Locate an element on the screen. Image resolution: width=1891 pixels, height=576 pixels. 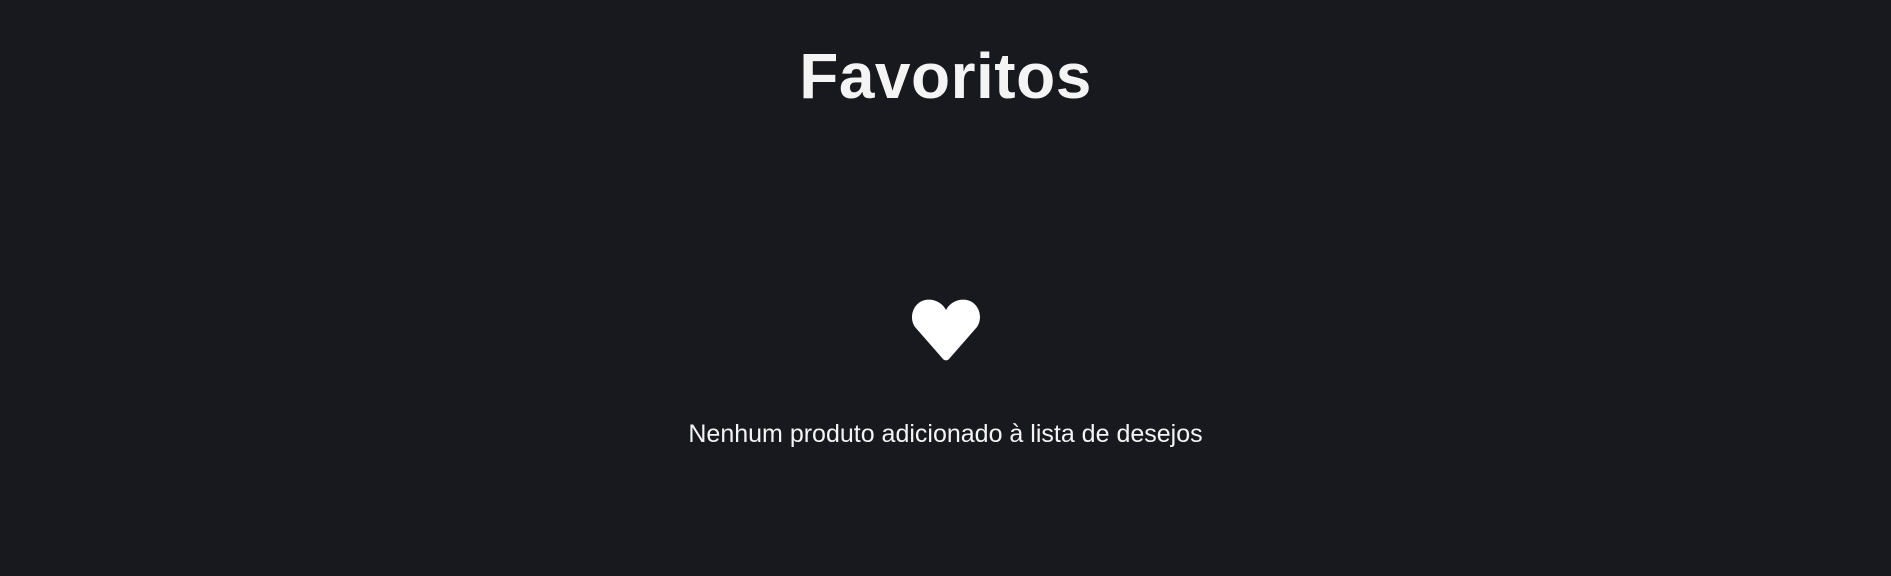
heart-icon is located at coordinates (945, 330).